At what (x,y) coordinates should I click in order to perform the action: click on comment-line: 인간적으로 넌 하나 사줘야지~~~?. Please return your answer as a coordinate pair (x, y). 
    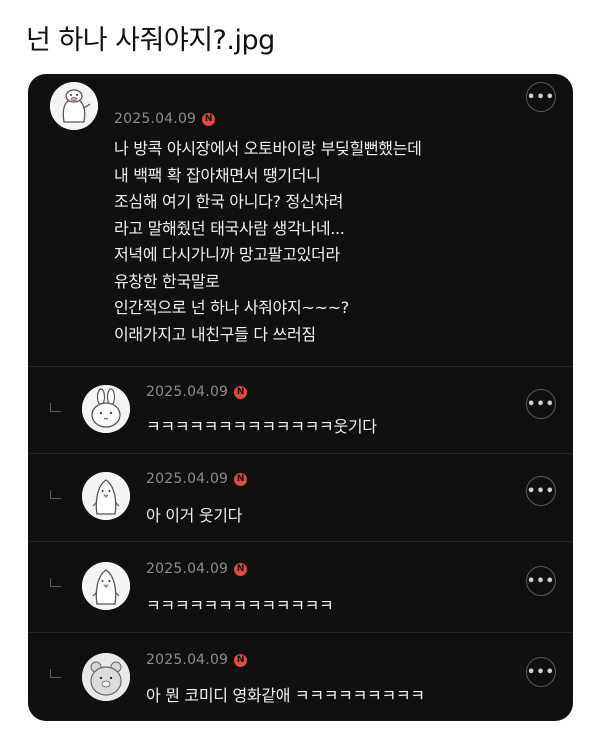
    Looking at the image, I should click on (231, 307).